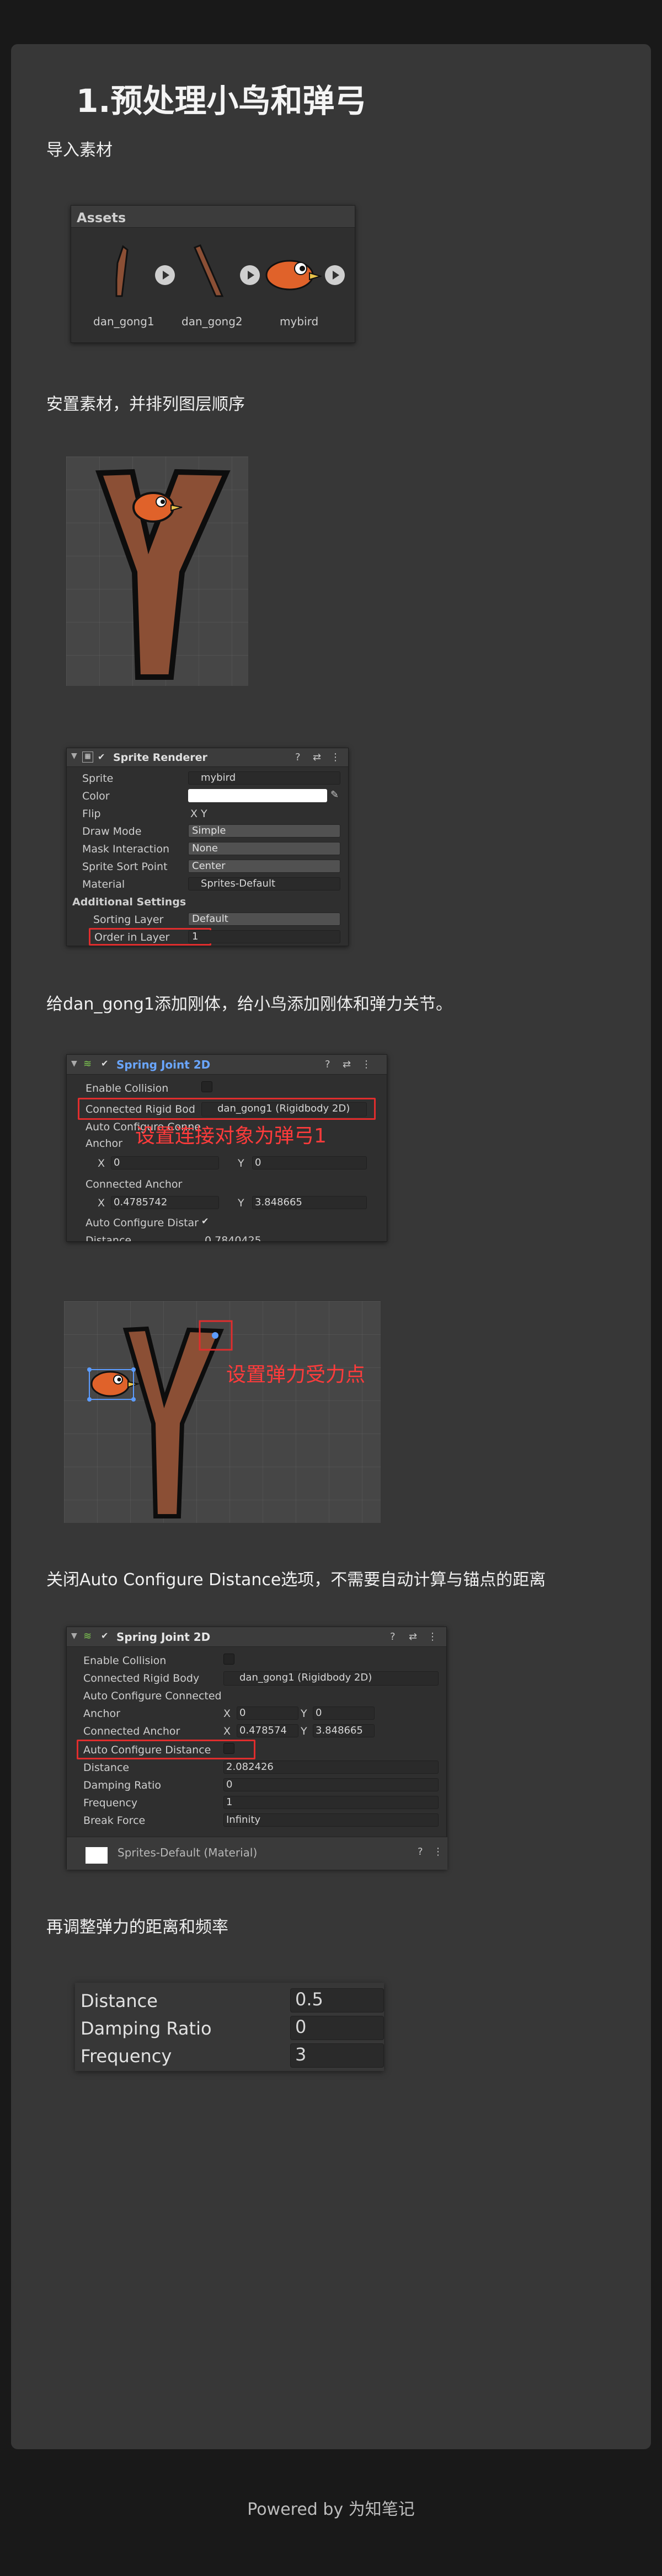  I want to click on assets-panel: Assets dan_gong1 dan_gong2 mybird, so click(213, 274).